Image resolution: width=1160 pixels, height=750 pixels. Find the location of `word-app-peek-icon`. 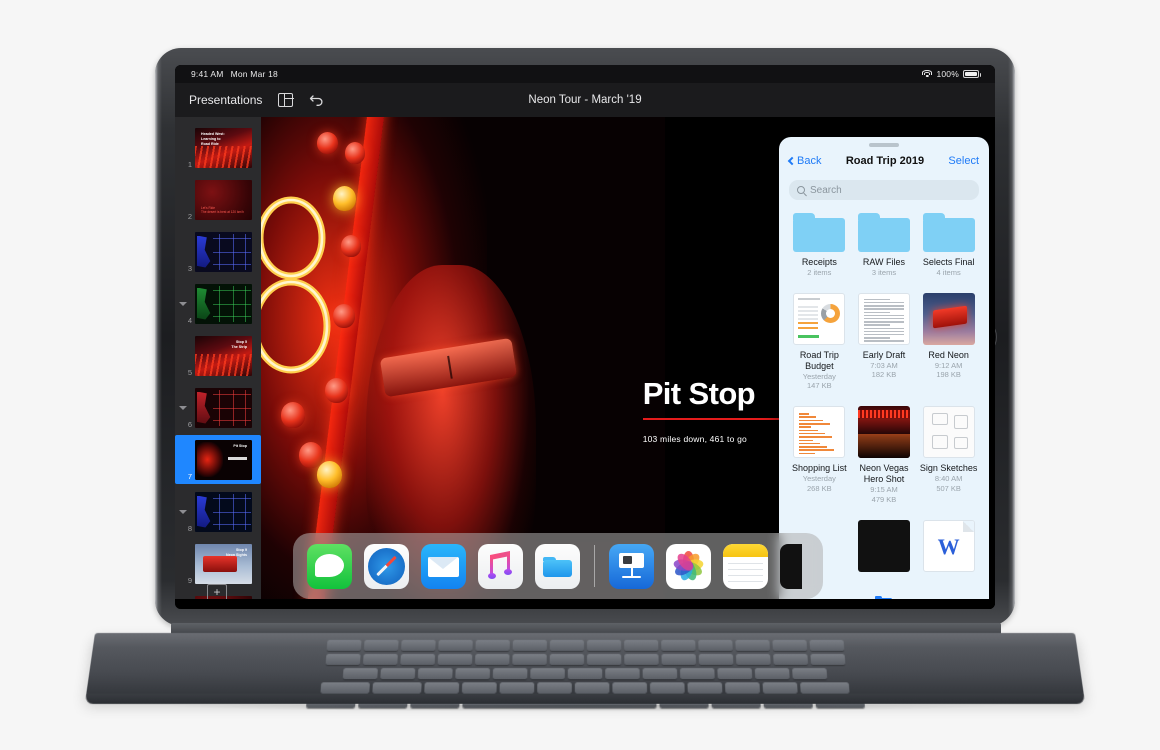

word-app-peek-icon is located at coordinates (791, 566).